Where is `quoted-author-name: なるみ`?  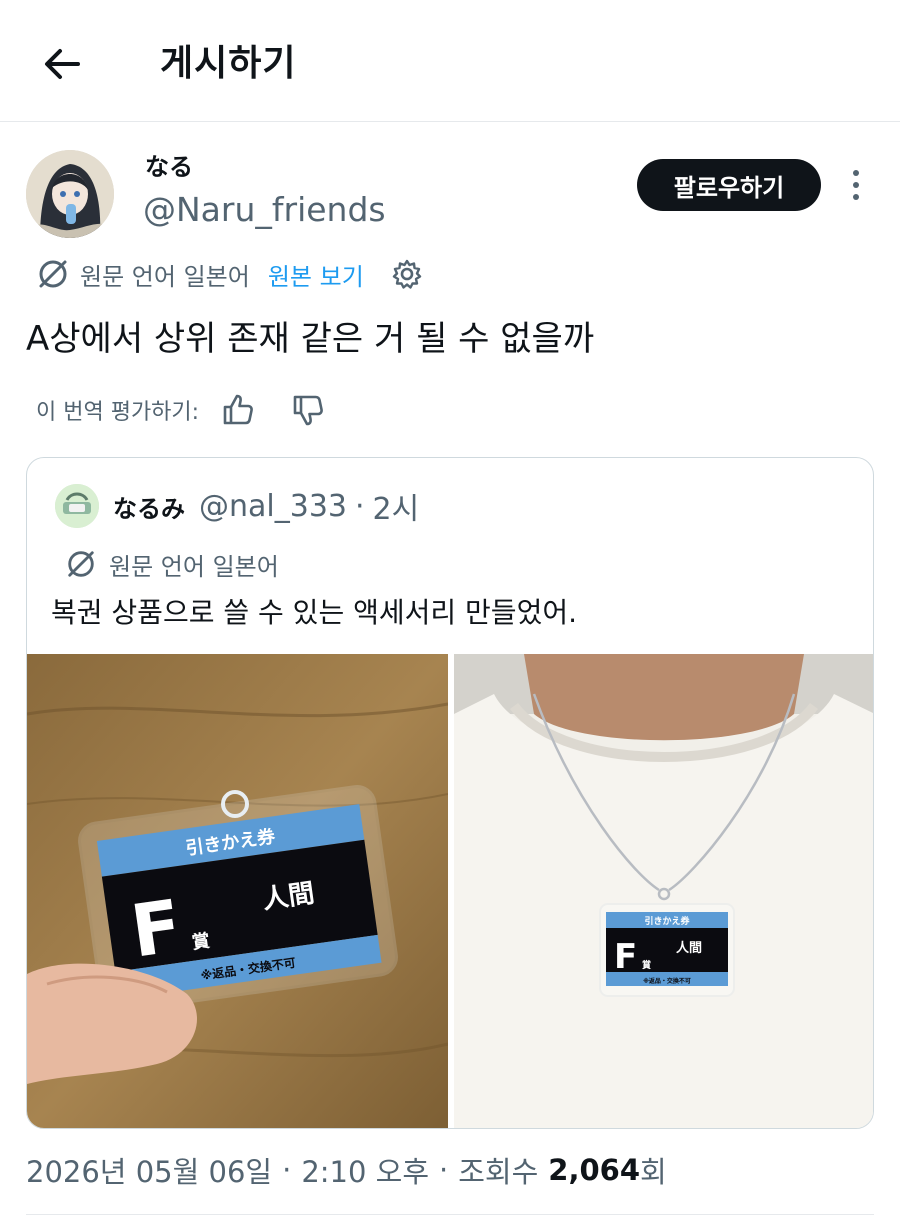 quoted-author-name: なるみ is located at coordinates (149, 506).